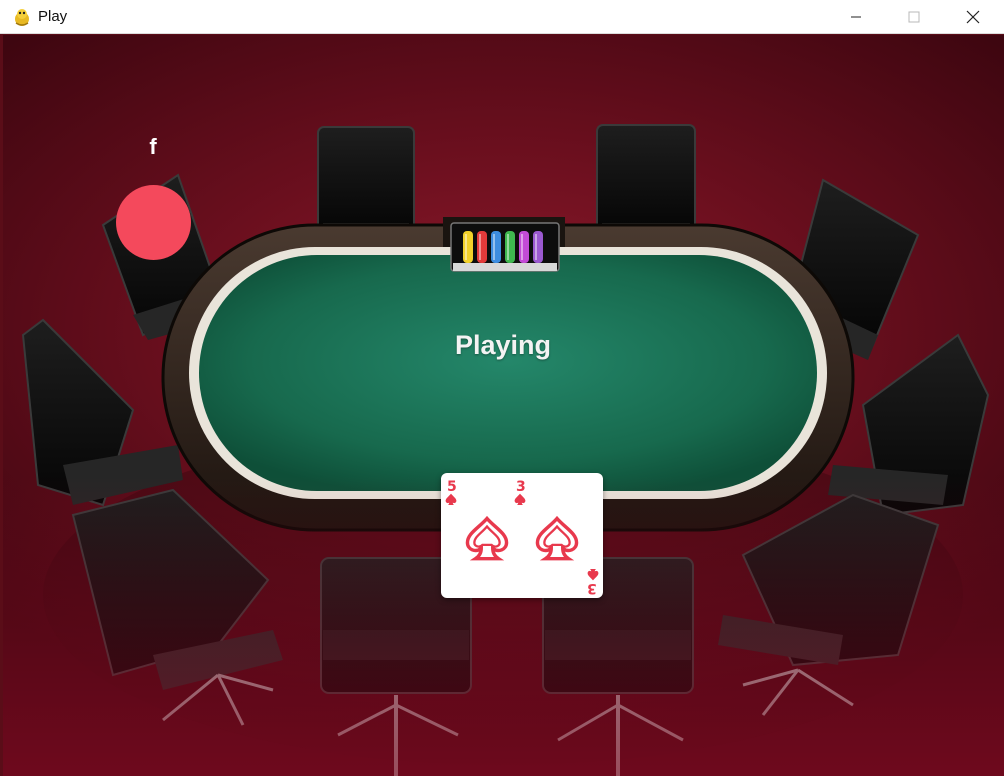 This screenshot has width=1004, height=776. Describe the element at coordinates (502, 17) in the screenshot. I see `window-titlebar: Play` at that location.